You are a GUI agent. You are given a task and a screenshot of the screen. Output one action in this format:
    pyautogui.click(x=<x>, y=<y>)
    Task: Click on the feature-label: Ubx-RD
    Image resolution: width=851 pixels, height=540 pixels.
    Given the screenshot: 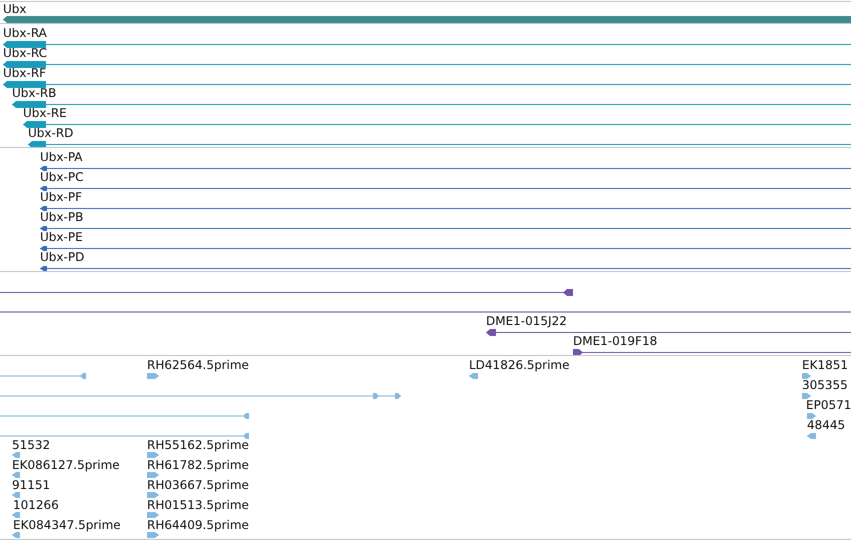 What is the action you would take?
    pyautogui.click(x=51, y=133)
    